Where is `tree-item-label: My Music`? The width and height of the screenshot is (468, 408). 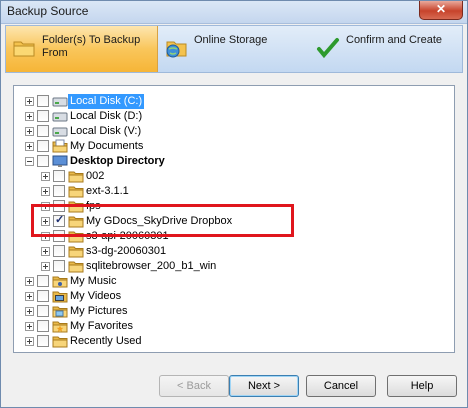 tree-item-label: My Music is located at coordinates (93, 281).